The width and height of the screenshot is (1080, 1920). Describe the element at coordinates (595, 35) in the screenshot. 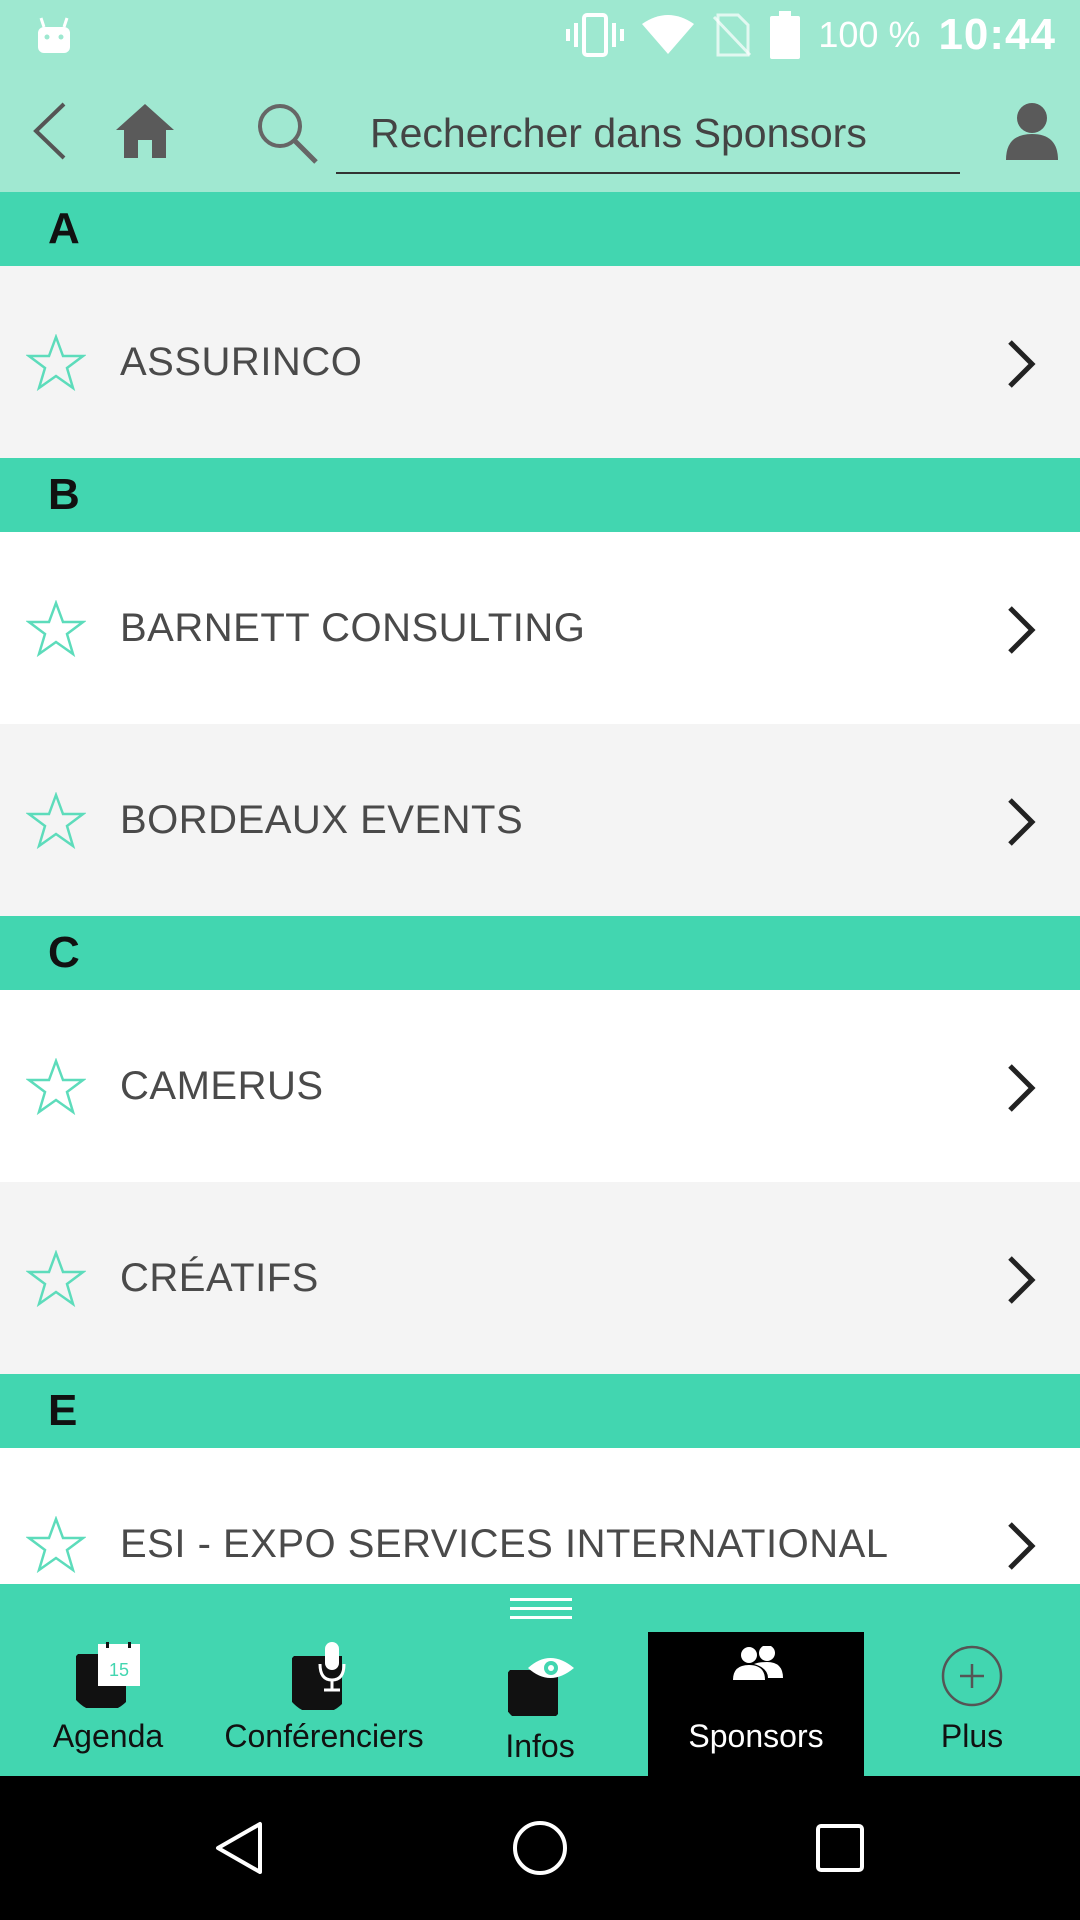

I see `vibrate-icon` at that location.